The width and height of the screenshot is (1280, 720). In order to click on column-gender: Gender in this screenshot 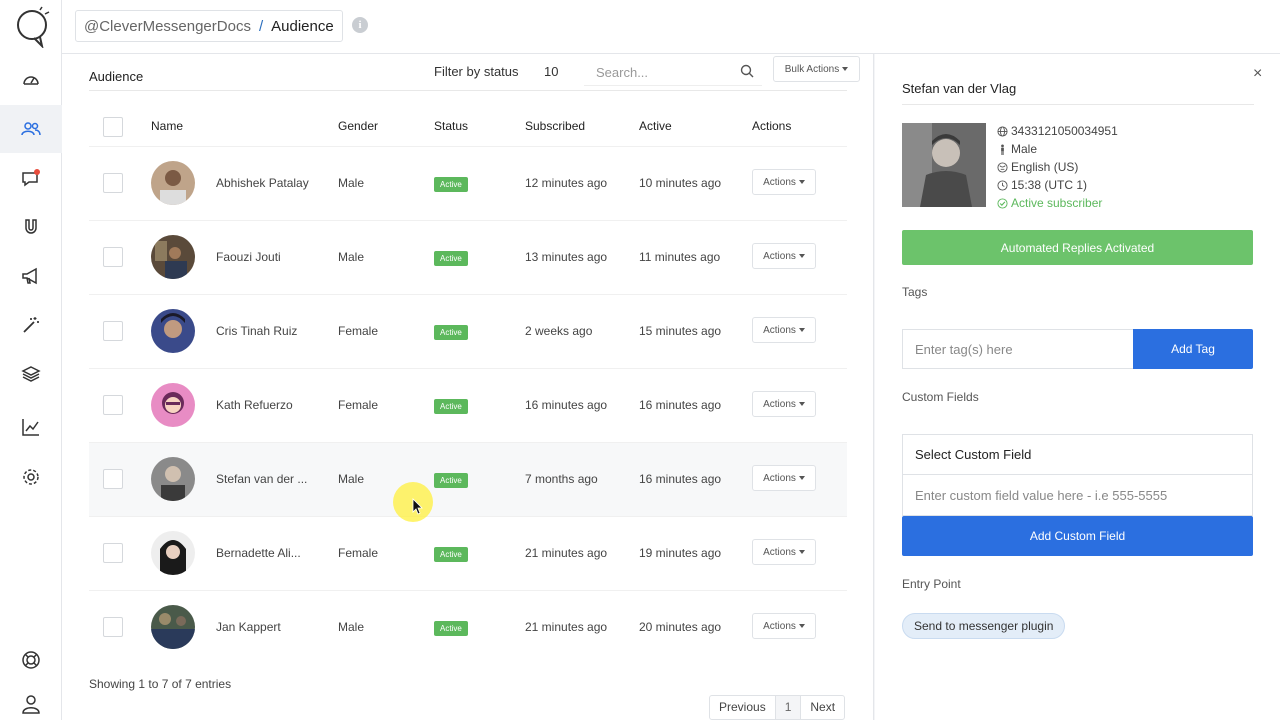, I will do `click(358, 126)`.